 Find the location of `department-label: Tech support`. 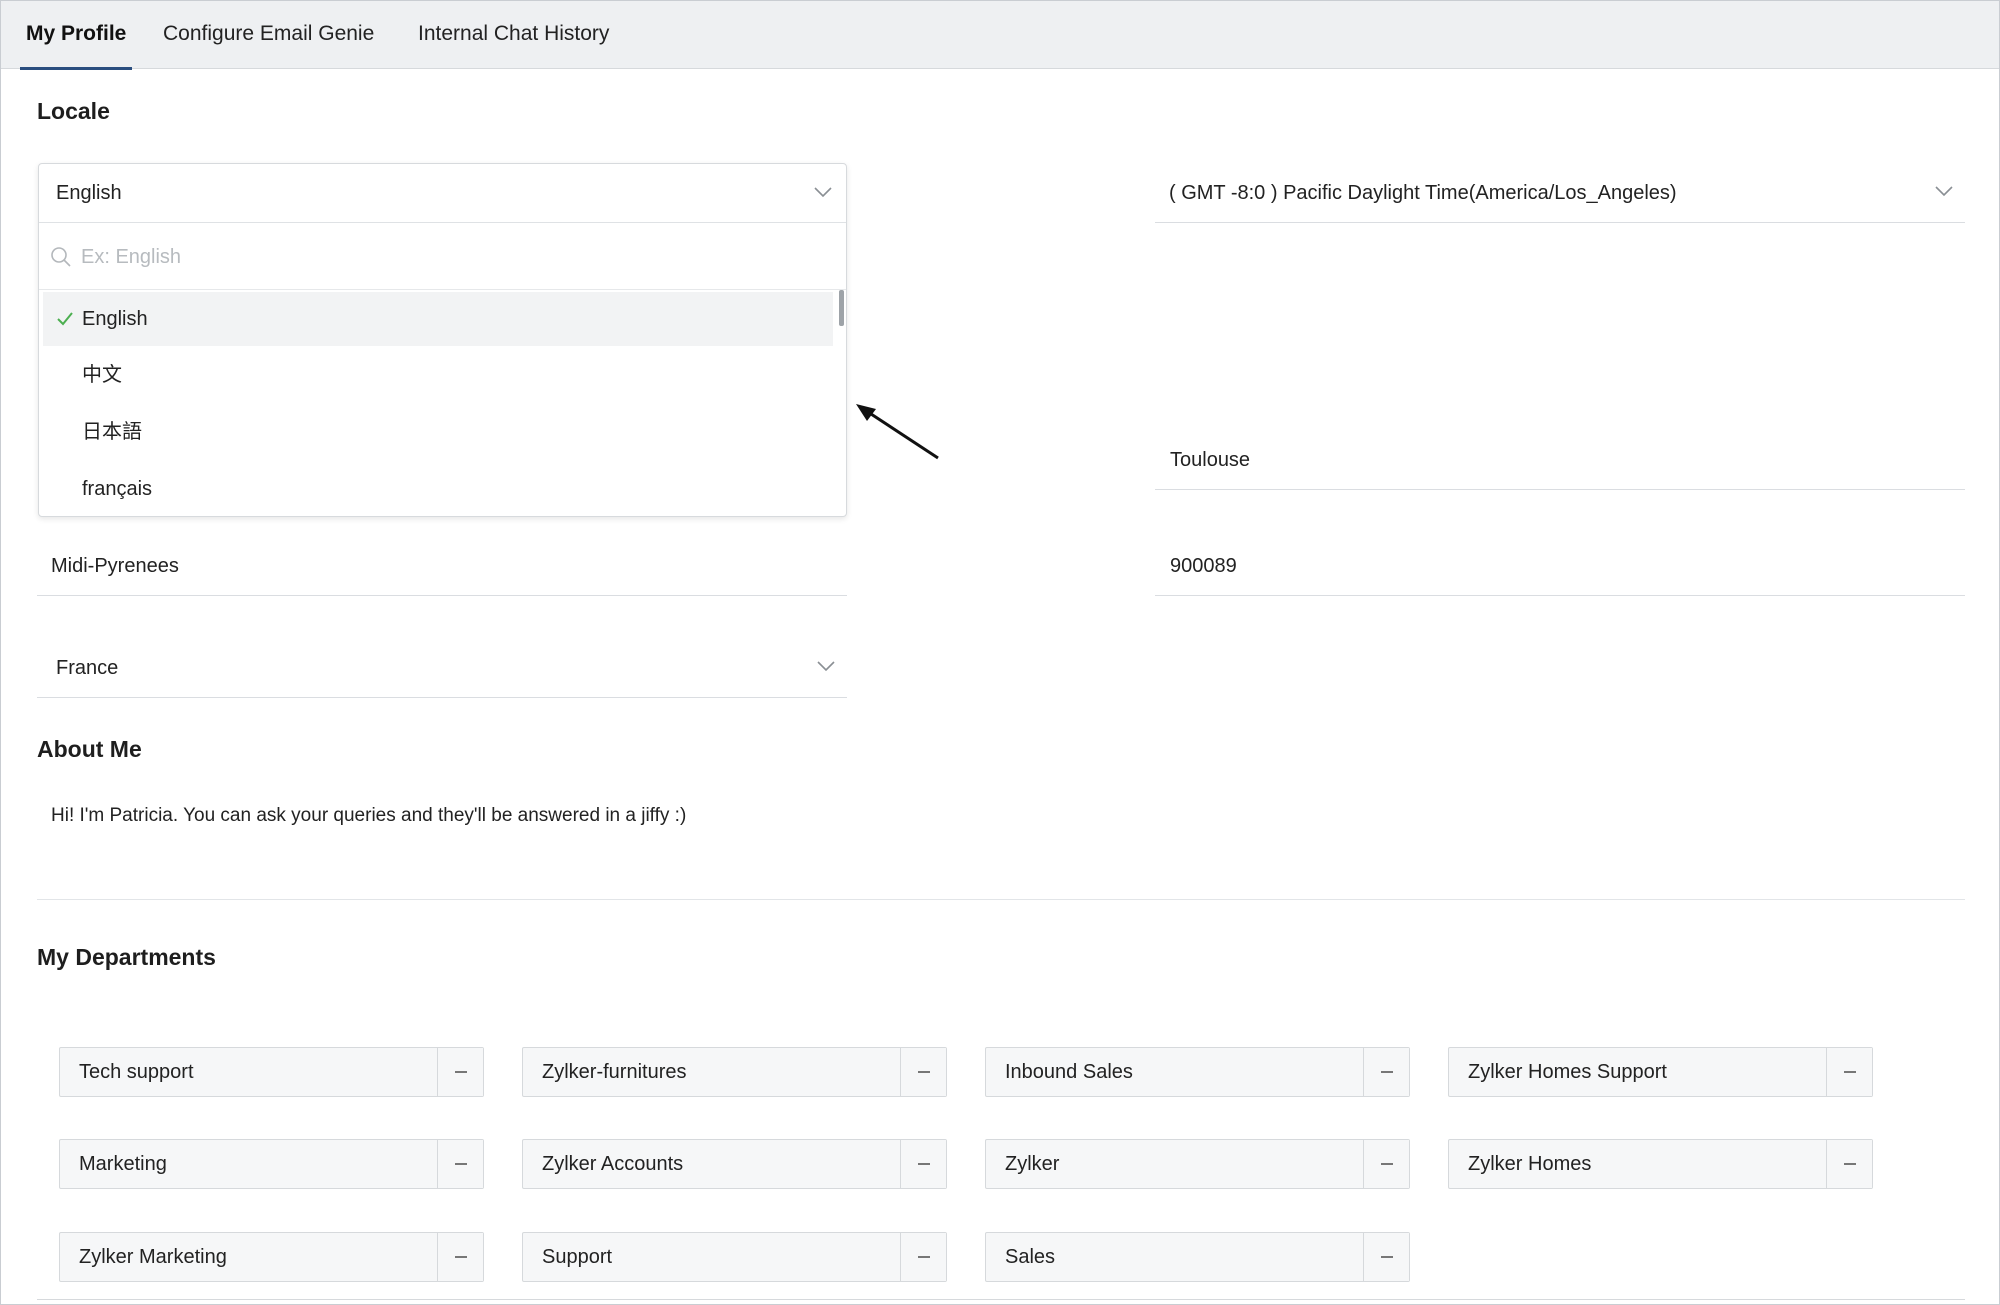

department-label: Tech support is located at coordinates (136, 1072).